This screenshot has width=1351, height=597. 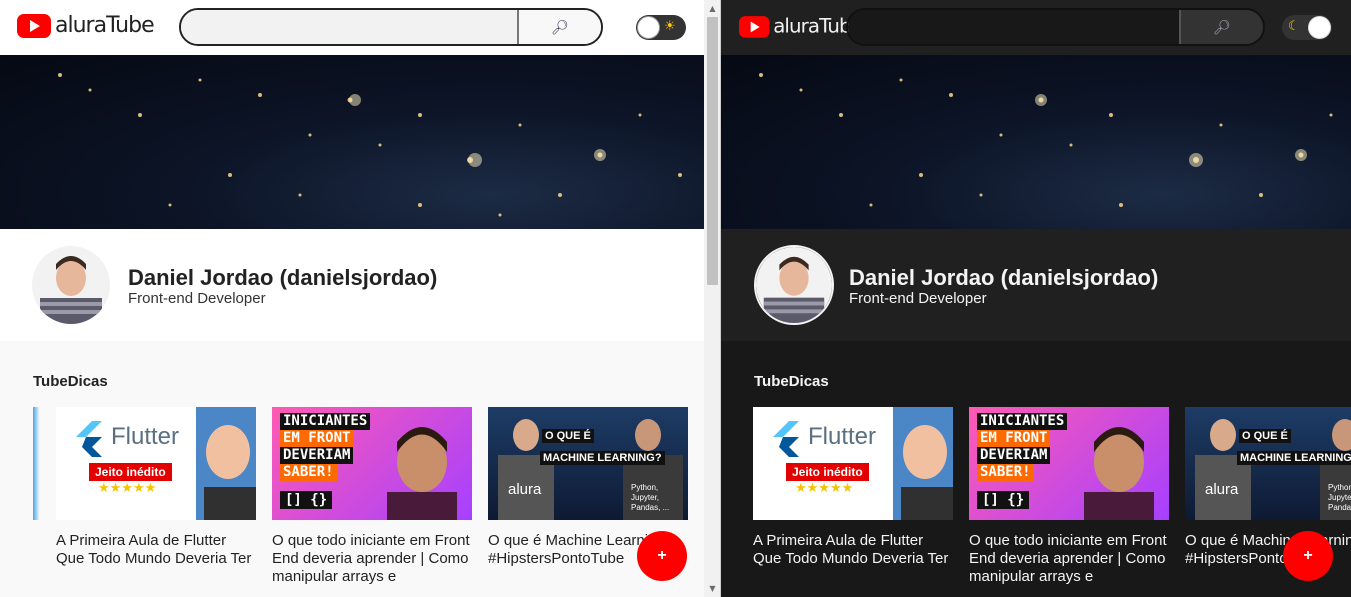 I want to click on top-menu: aluraTube 🔎︎ ☀, so click(x=352, y=27).